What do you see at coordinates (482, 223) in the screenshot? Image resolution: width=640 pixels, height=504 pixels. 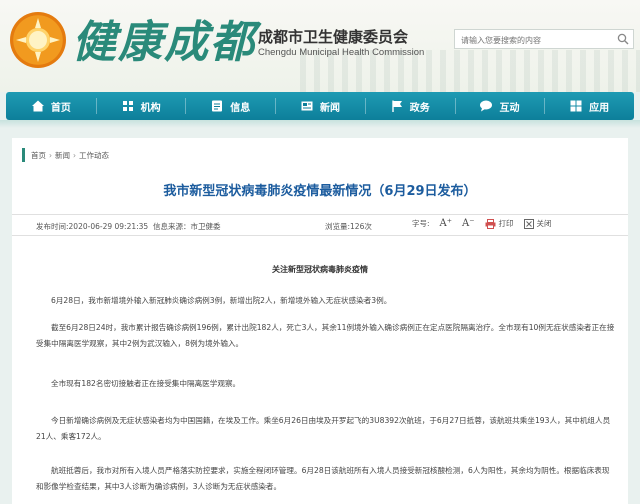 I see `article-tools: 字号: A⁺ A⁻ 打印 关闭` at bounding box center [482, 223].